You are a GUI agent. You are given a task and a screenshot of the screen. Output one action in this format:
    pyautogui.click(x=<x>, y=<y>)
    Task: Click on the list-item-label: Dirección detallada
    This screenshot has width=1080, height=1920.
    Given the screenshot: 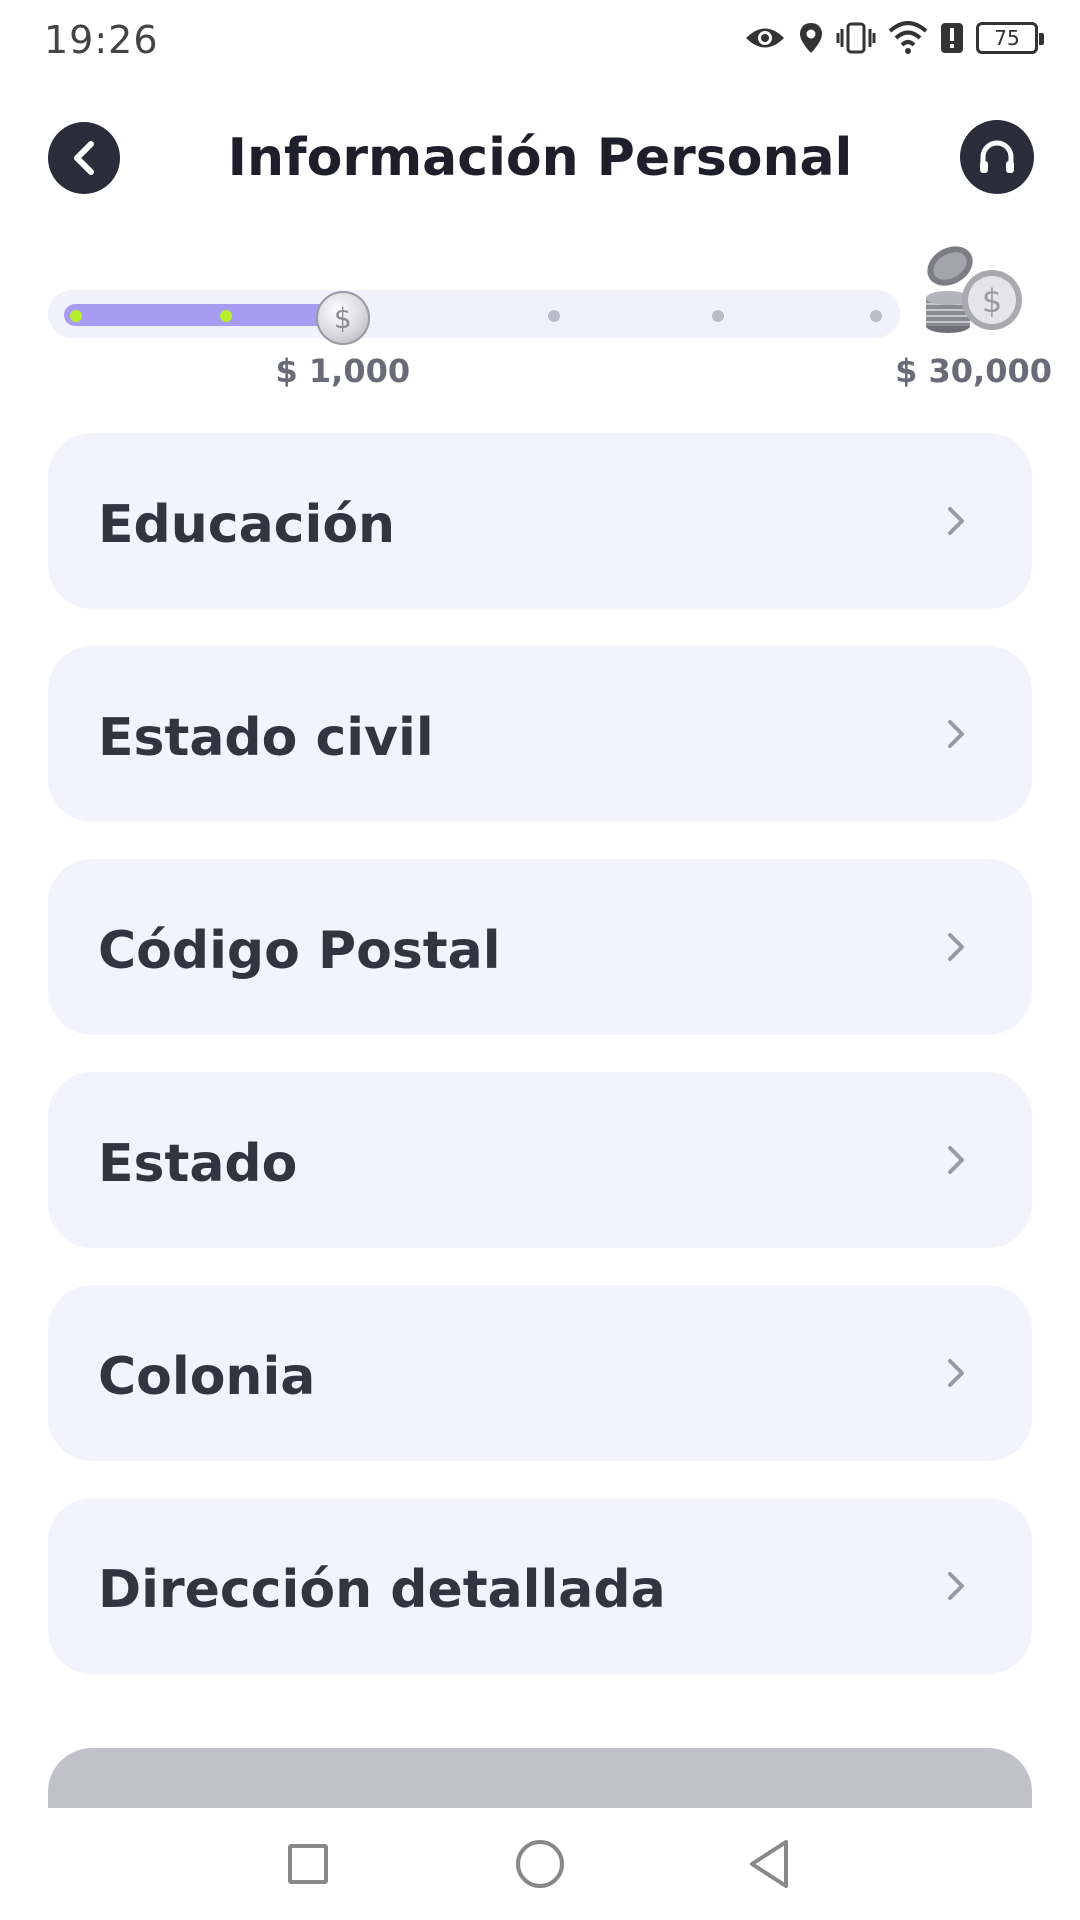 What is the action you would take?
    pyautogui.click(x=382, y=1590)
    